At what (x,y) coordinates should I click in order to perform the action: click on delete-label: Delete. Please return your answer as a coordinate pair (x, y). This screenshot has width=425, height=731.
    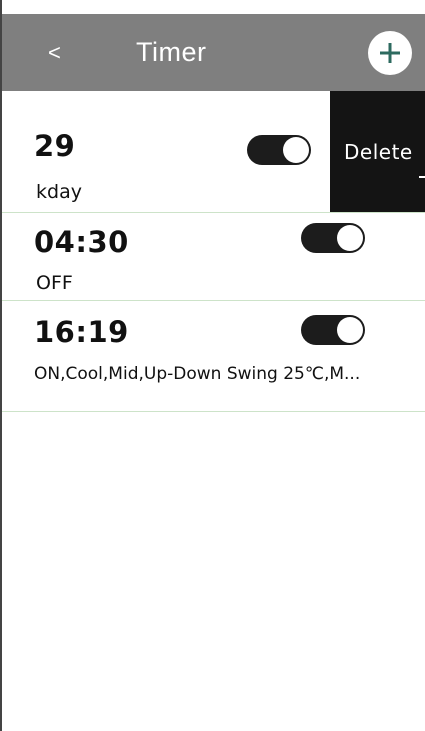
    Looking at the image, I should click on (378, 152).